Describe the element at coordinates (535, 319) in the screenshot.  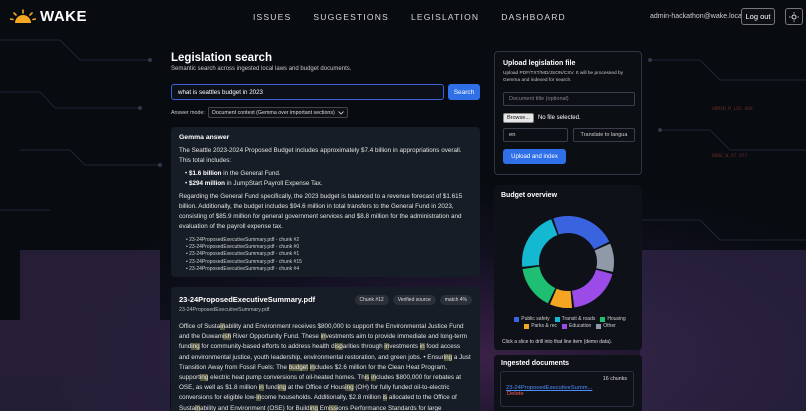
I see `legend-label: Public safety` at that location.